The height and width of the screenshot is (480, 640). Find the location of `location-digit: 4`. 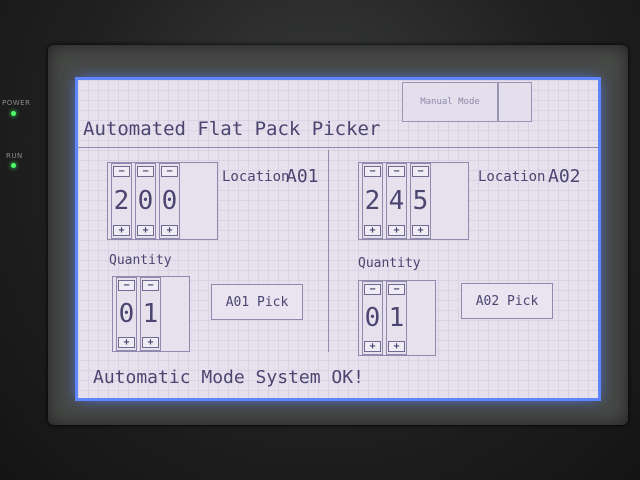

location-digit: 4 is located at coordinates (396, 201).